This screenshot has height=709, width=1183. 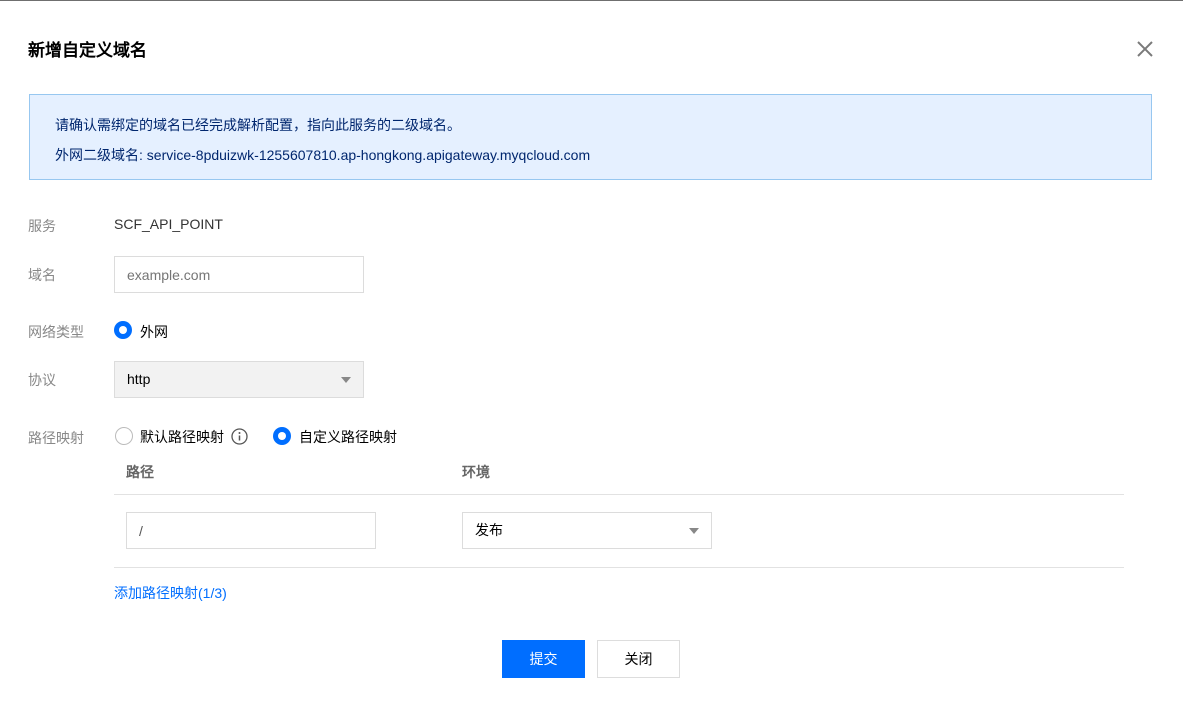 I want to click on domain-input, so click(x=239, y=274).